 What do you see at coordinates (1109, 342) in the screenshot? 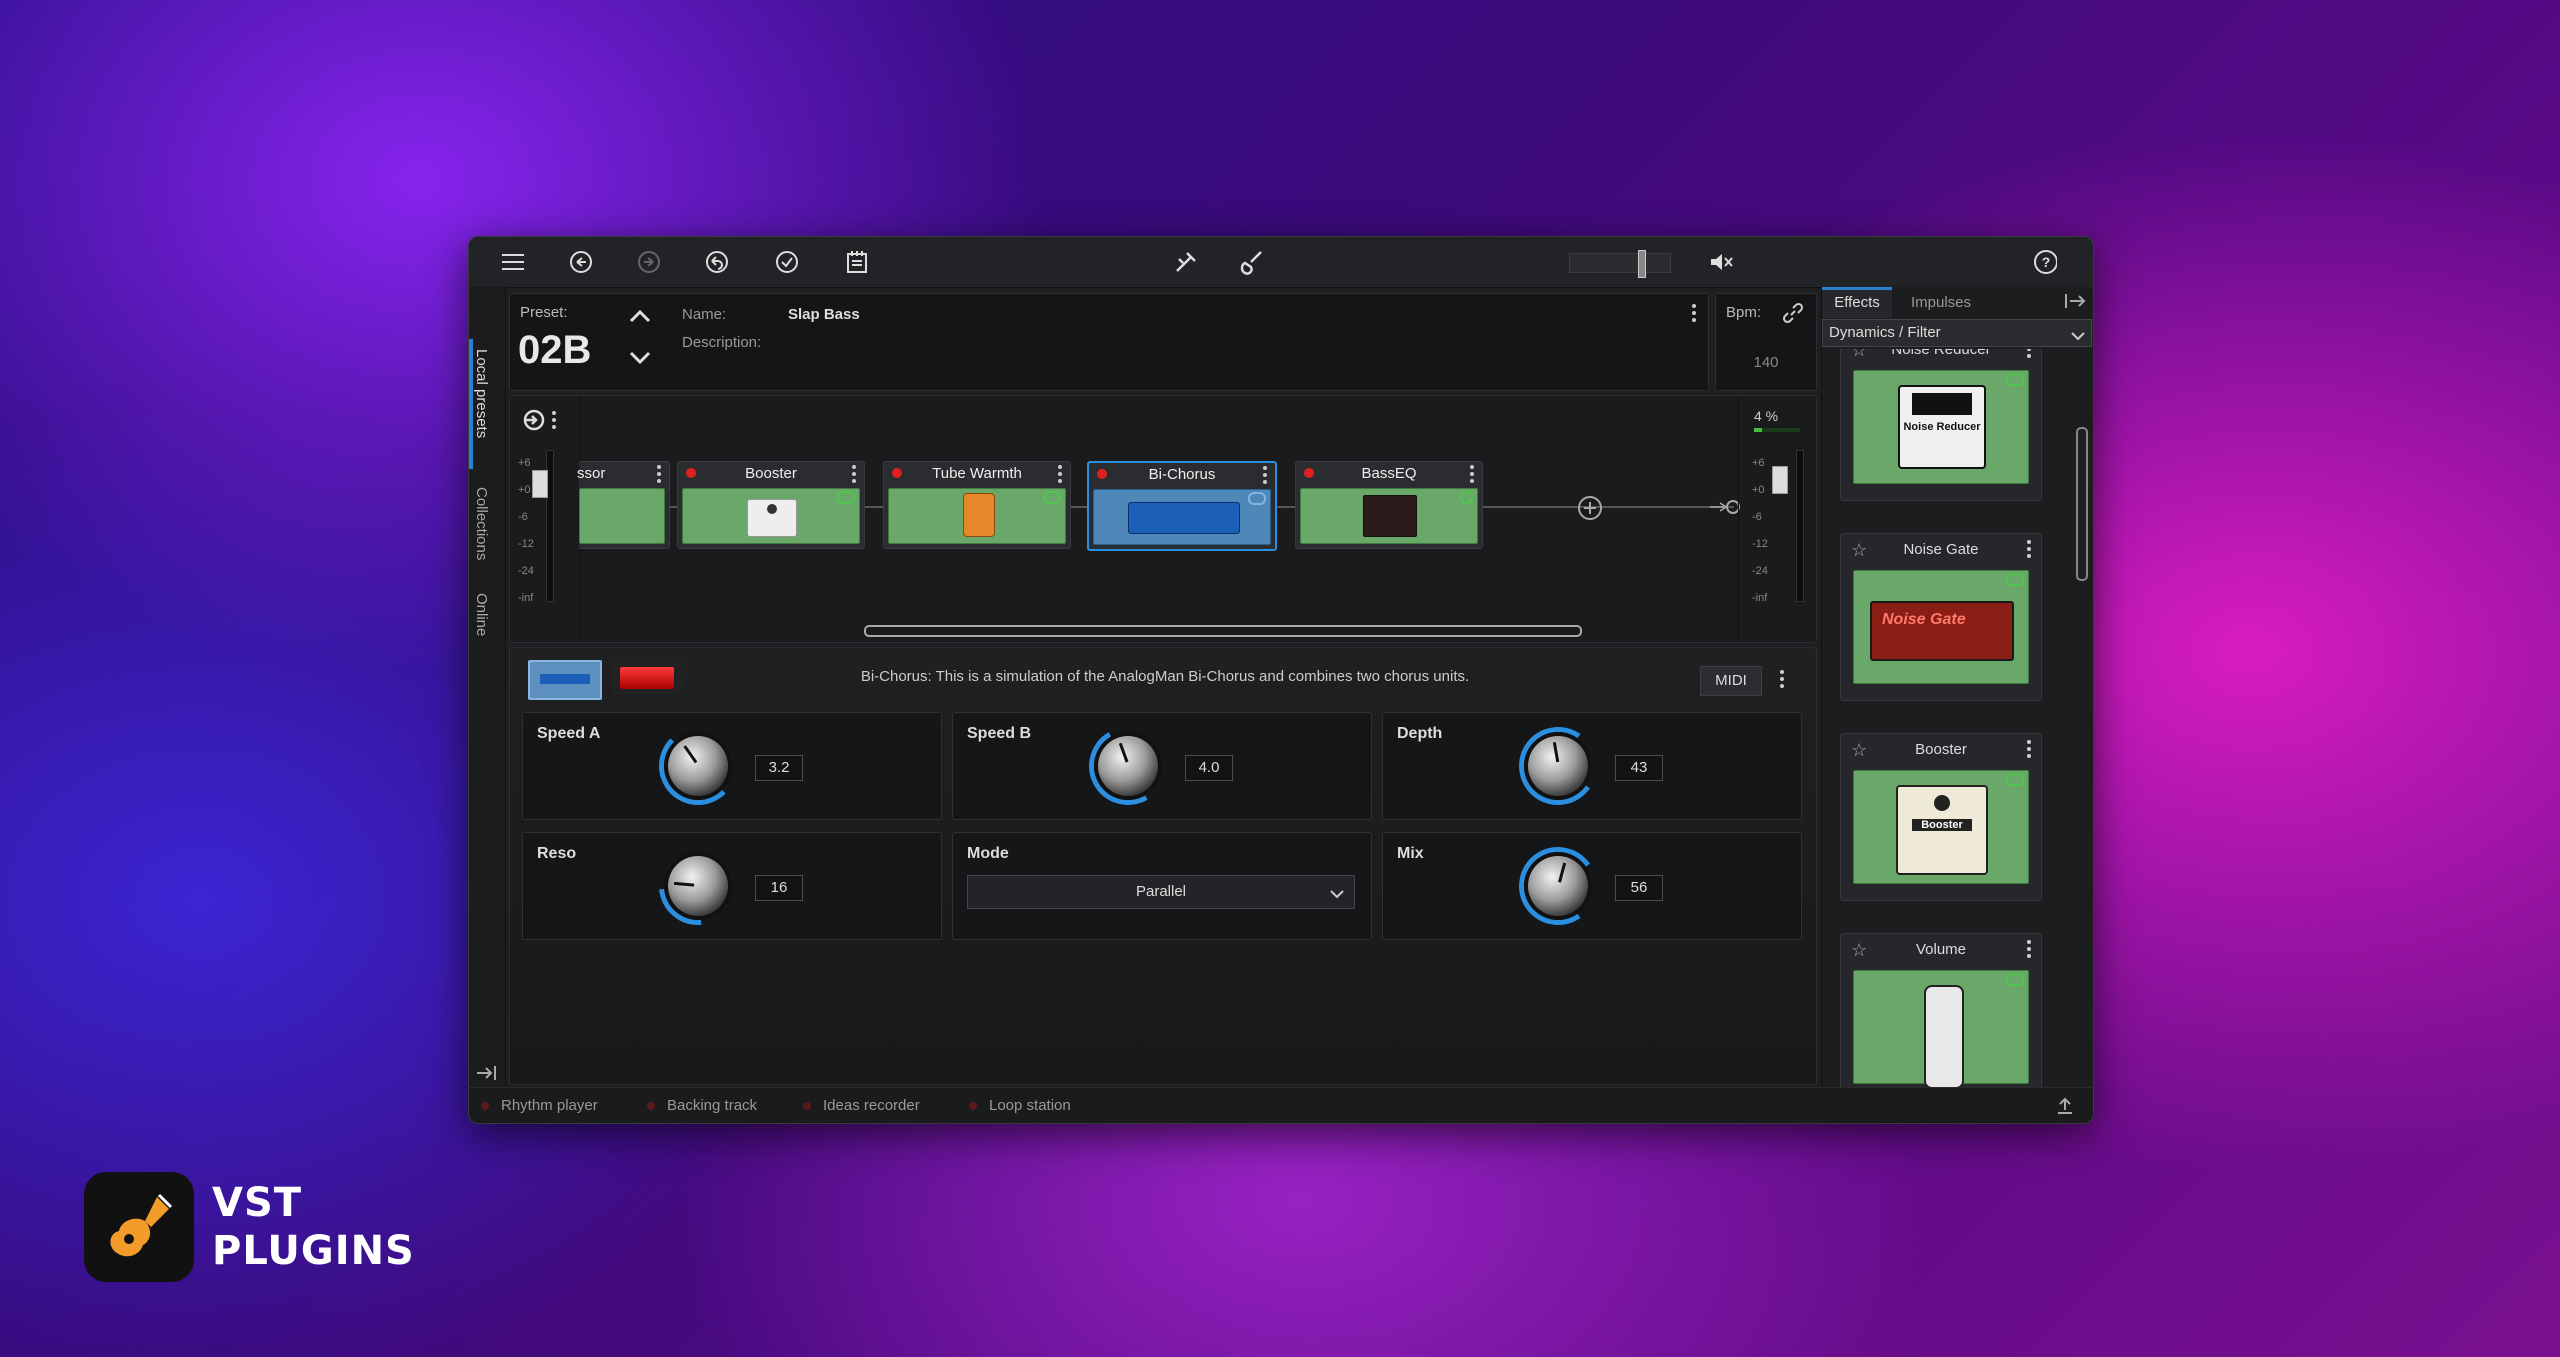
I see `preset-header: Preset: 02B Name: Slap Bass Description:` at bounding box center [1109, 342].